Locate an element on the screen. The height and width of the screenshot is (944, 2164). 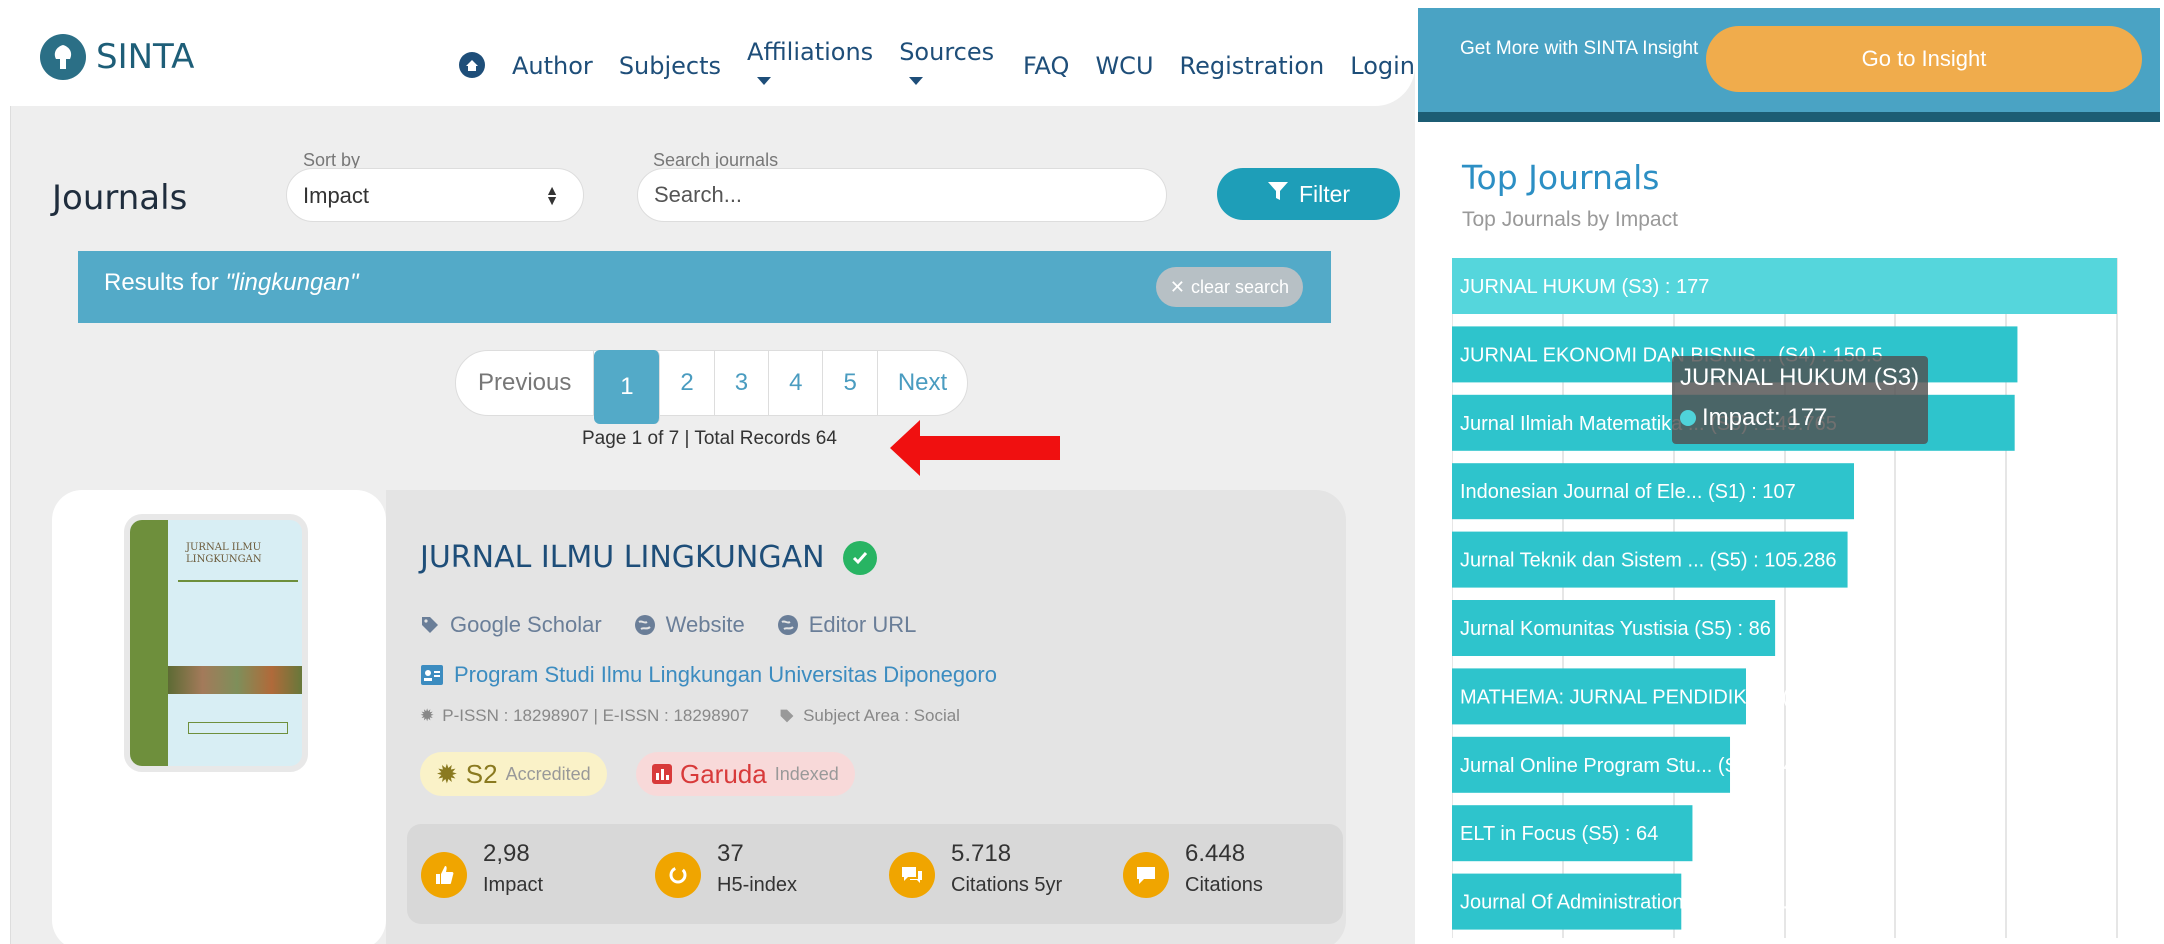
google-scholar-link: Google Scholar is located at coordinates (511, 625).